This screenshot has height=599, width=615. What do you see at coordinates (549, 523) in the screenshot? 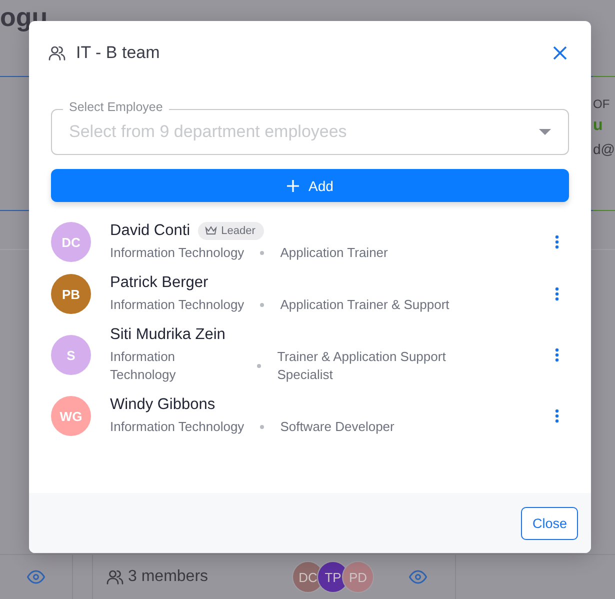
I see `close-button: Close` at bounding box center [549, 523].